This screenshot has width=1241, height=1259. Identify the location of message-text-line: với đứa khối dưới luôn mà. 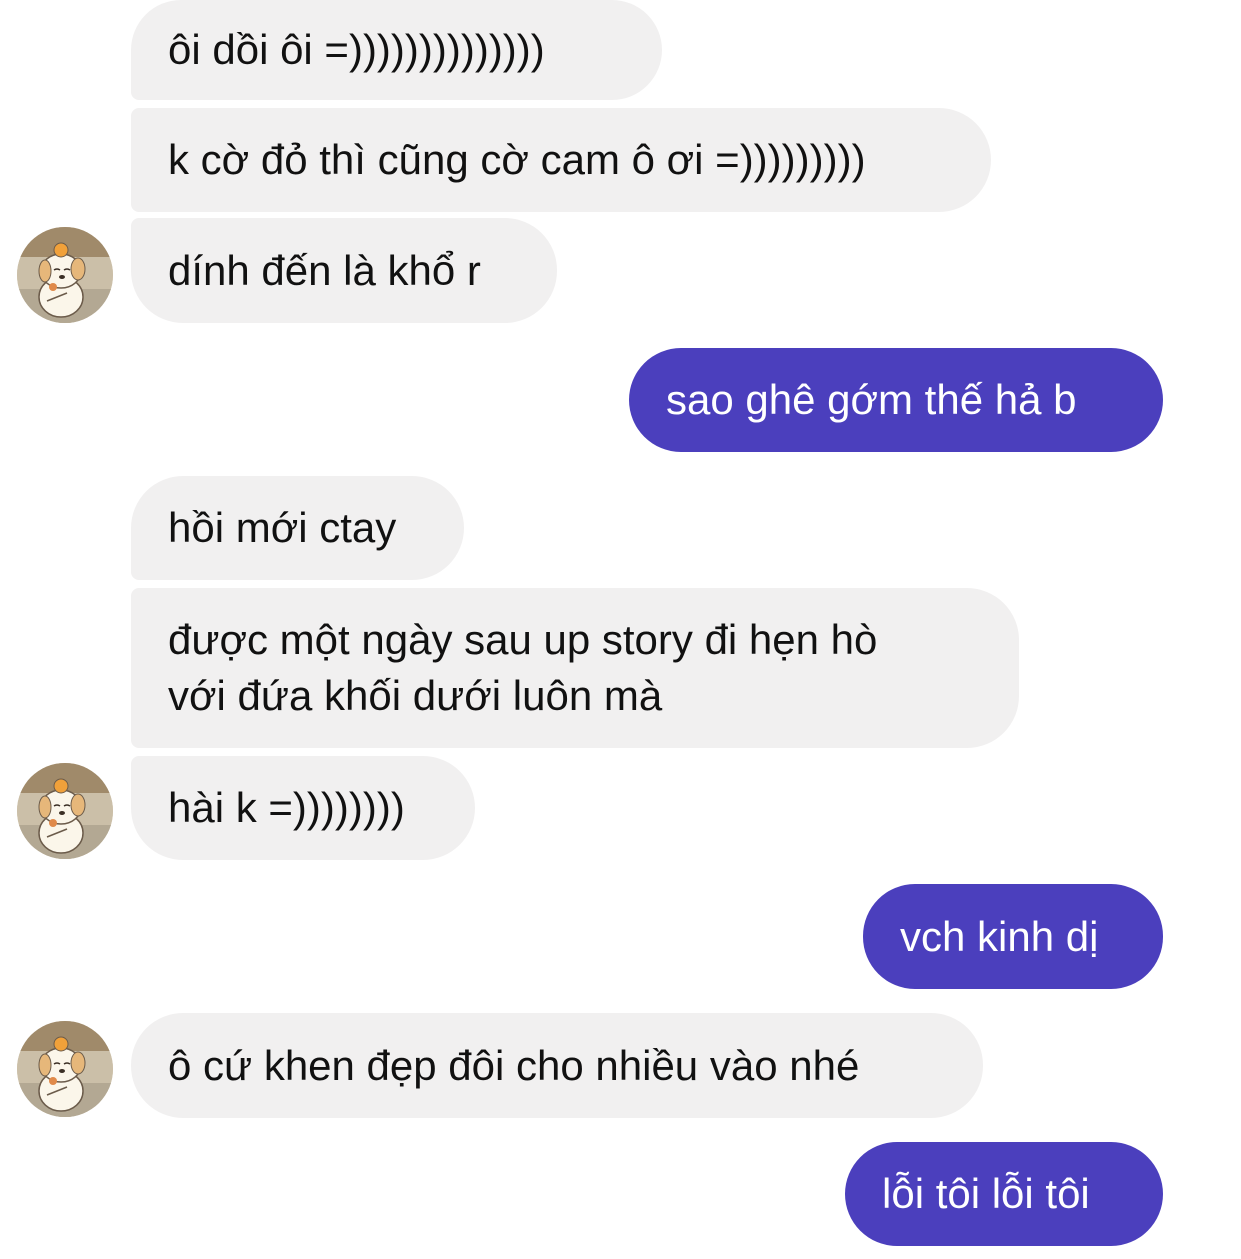
(415, 695).